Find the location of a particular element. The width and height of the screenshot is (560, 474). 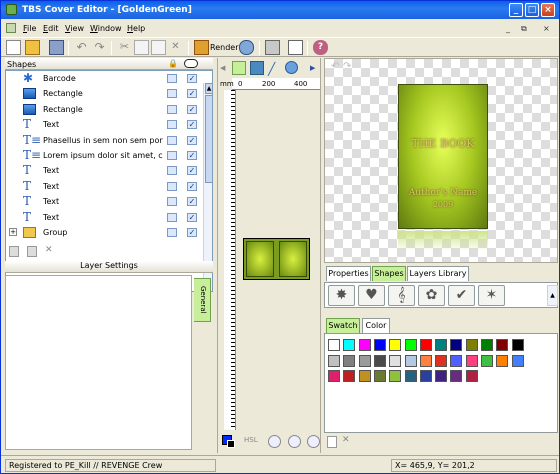

heart-shape-icon: ♥ is located at coordinates (371, 295).